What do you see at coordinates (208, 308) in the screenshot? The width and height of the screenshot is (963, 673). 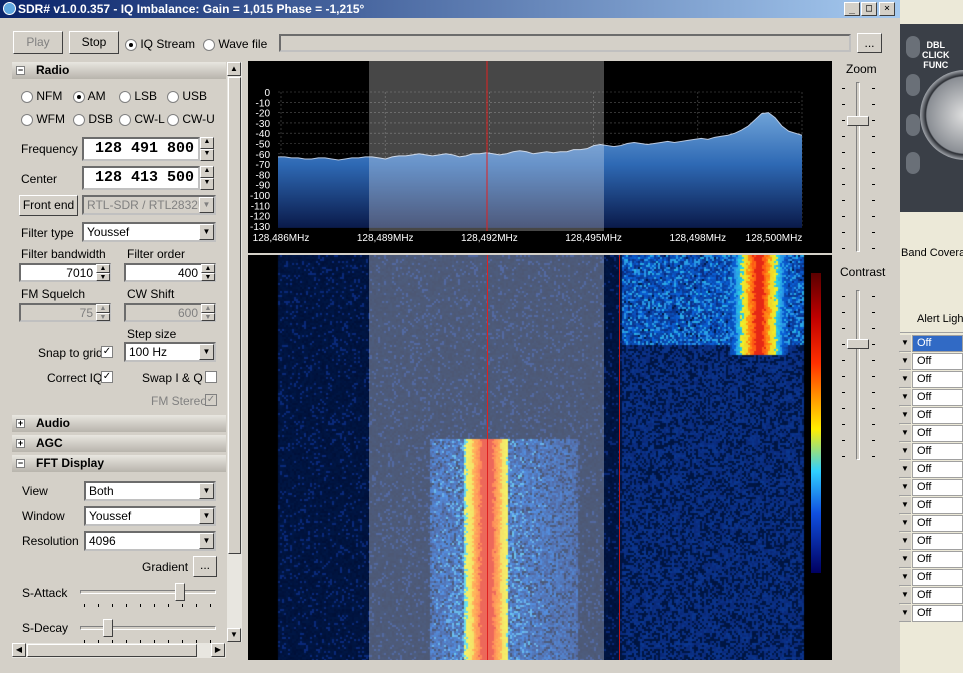 I see `cw-shift-up: ▲` at bounding box center [208, 308].